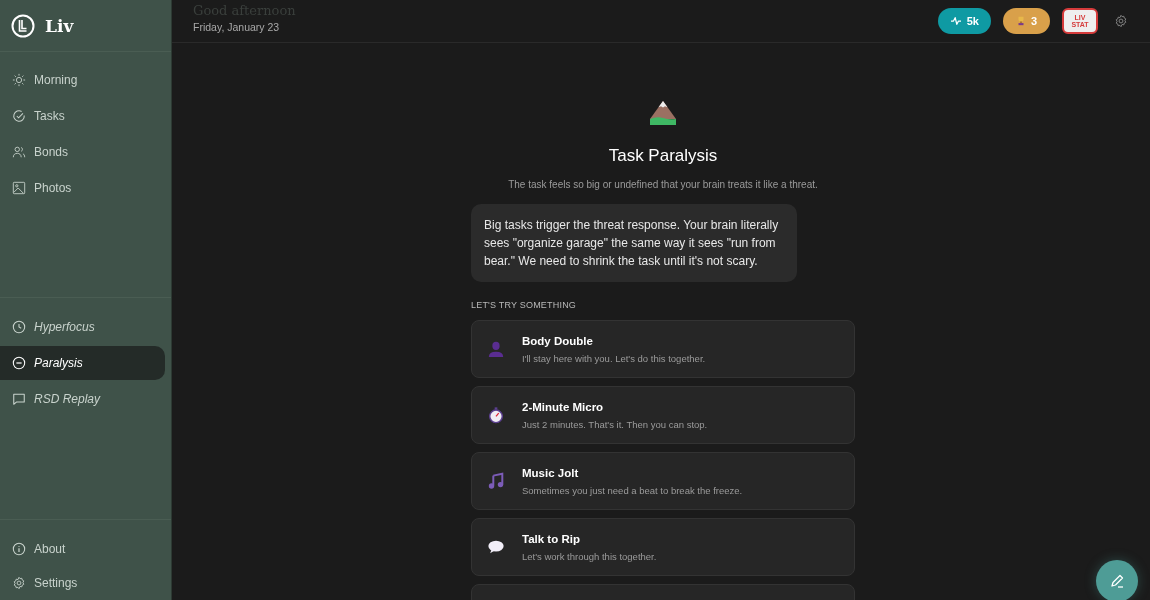  I want to click on nav-item: Photos, so click(82, 188).